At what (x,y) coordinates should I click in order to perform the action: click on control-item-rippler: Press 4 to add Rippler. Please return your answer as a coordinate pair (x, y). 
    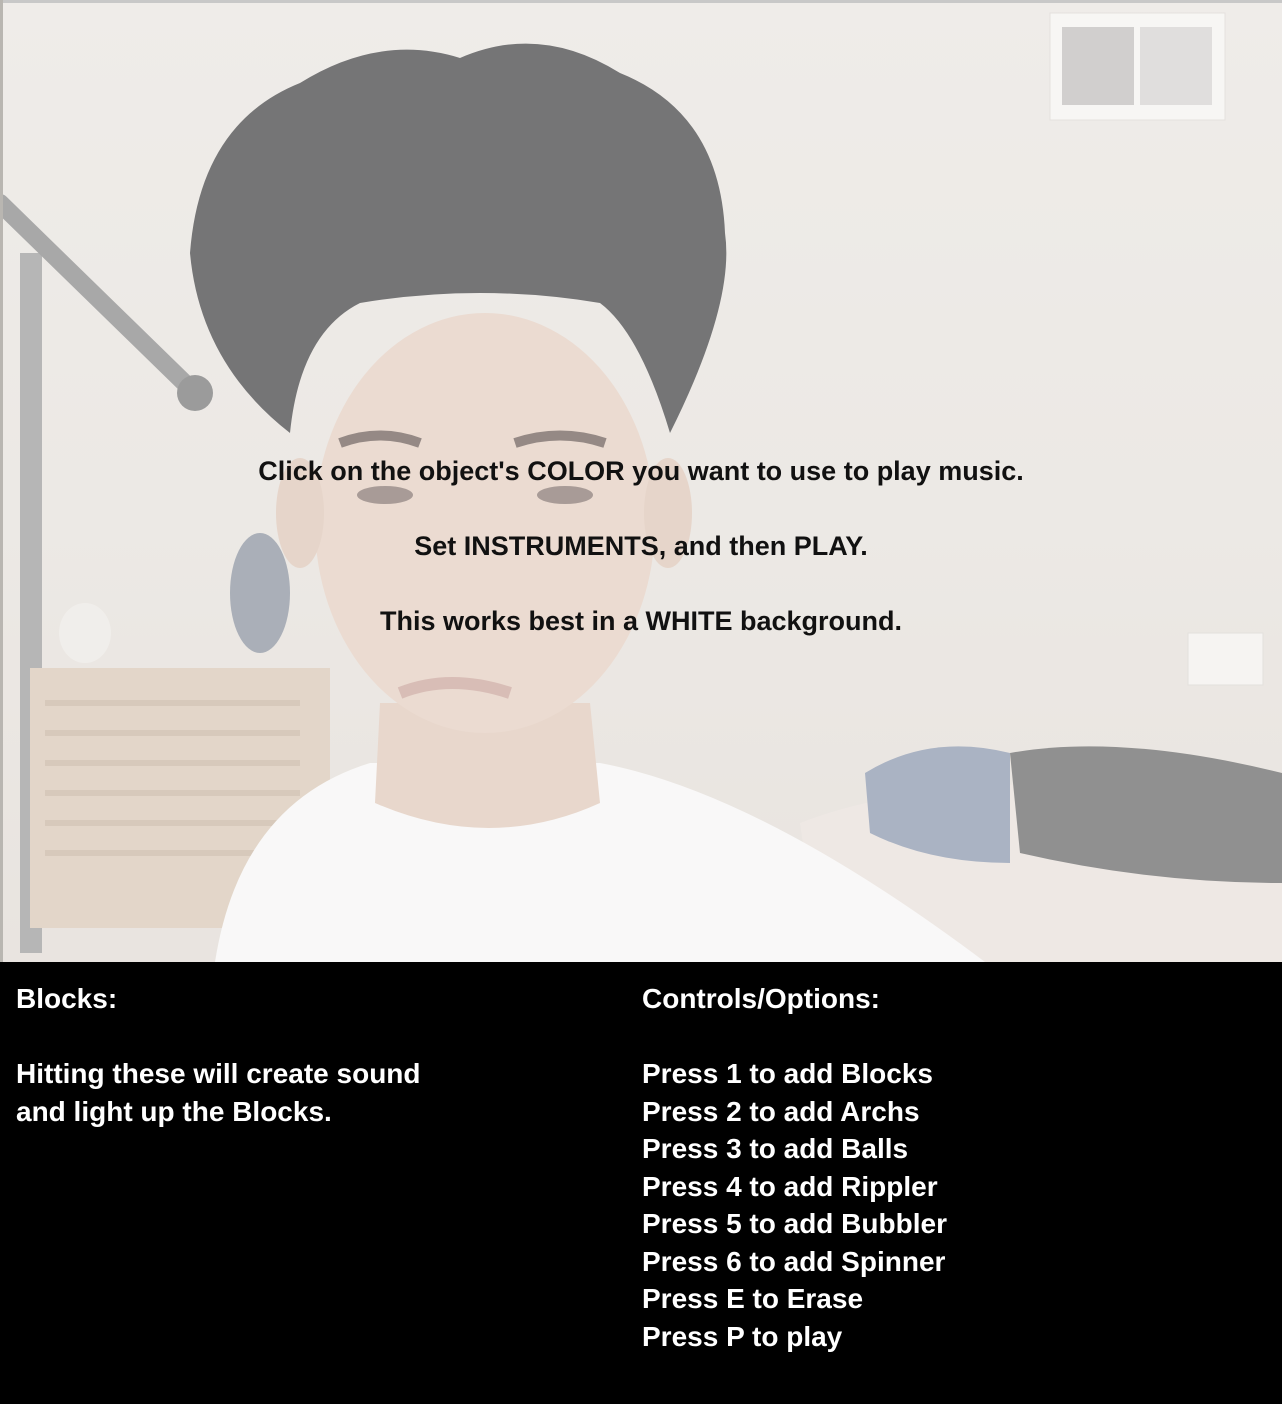
    Looking at the image, I should click on (790, 1186).